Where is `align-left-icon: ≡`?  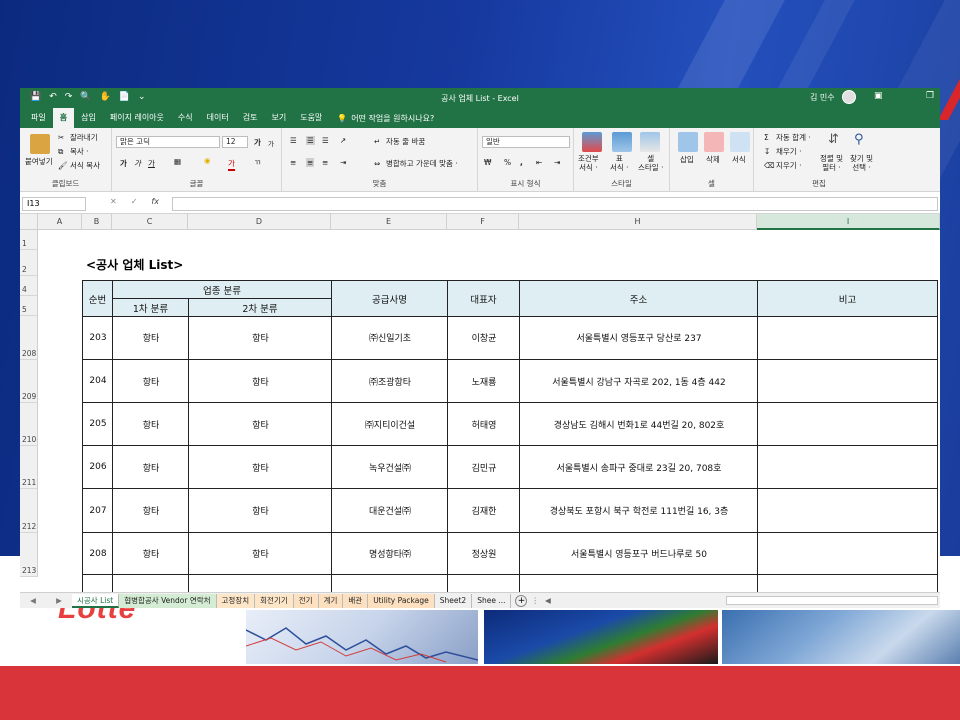
align-left-icon: ≡ is located at coordinates (293, 162).